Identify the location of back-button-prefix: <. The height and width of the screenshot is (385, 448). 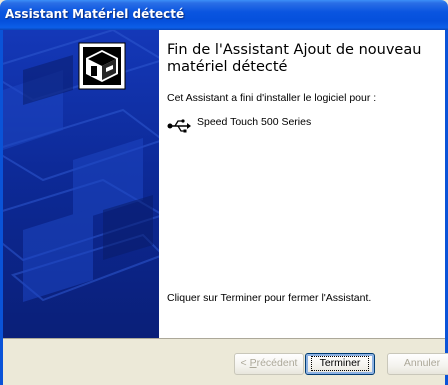
(245, 363).